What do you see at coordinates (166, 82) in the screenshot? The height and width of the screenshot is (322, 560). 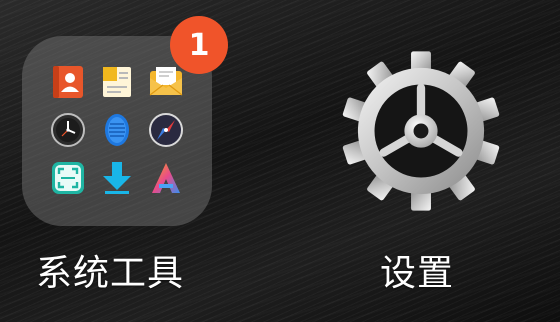 I see `email-icon` at bounding box center [166, 82].